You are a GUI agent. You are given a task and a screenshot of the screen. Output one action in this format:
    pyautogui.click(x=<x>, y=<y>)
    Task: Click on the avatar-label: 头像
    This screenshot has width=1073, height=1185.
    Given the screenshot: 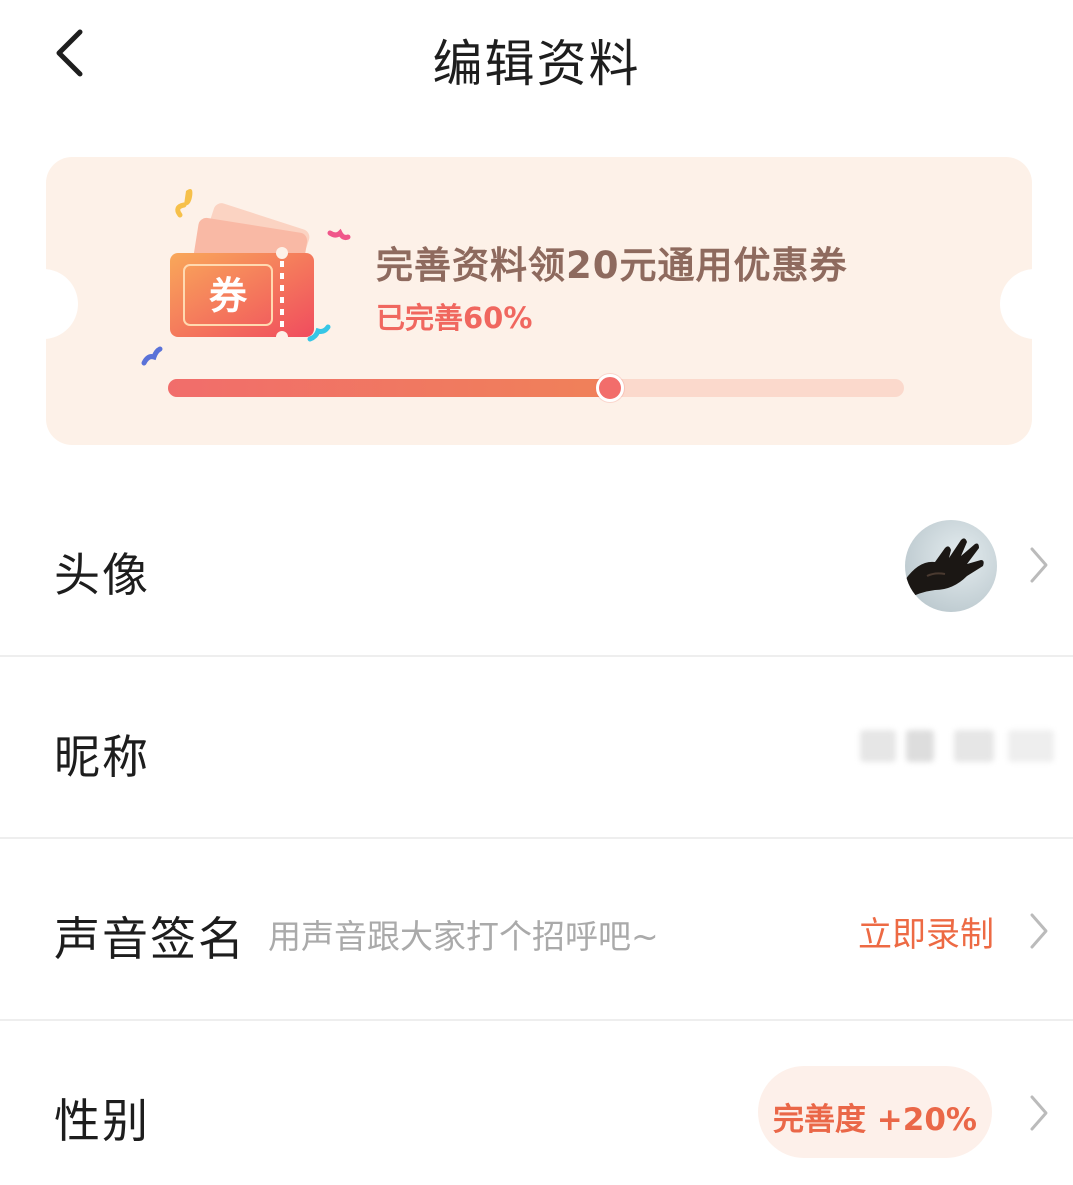 What is the action you would take?
    pyautogui.click(x=102, y=575)
    